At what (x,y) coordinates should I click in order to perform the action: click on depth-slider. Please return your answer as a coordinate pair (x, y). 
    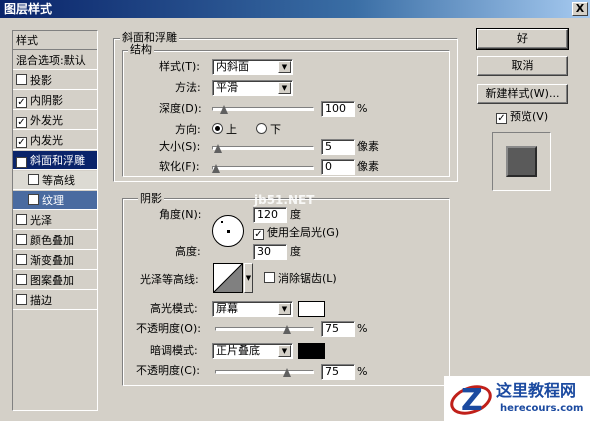
    Looking at the image, I should click on (263, 109).